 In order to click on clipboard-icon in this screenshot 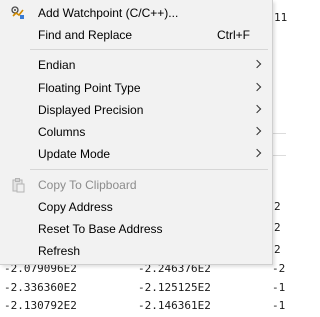, I will do `click(18, 185)`.